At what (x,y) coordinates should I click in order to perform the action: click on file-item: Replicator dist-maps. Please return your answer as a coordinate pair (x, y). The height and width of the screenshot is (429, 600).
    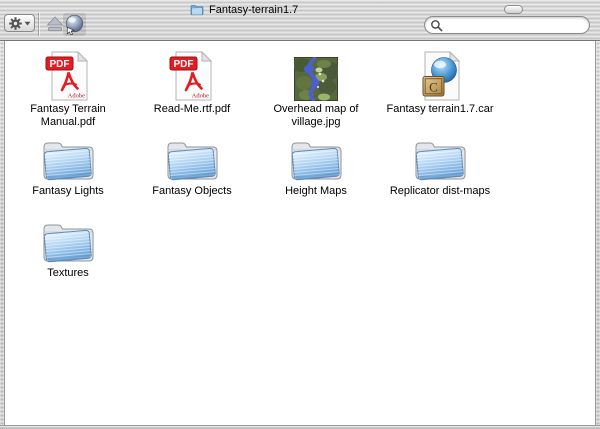
    Looking at the image, I should click on (440, 172).